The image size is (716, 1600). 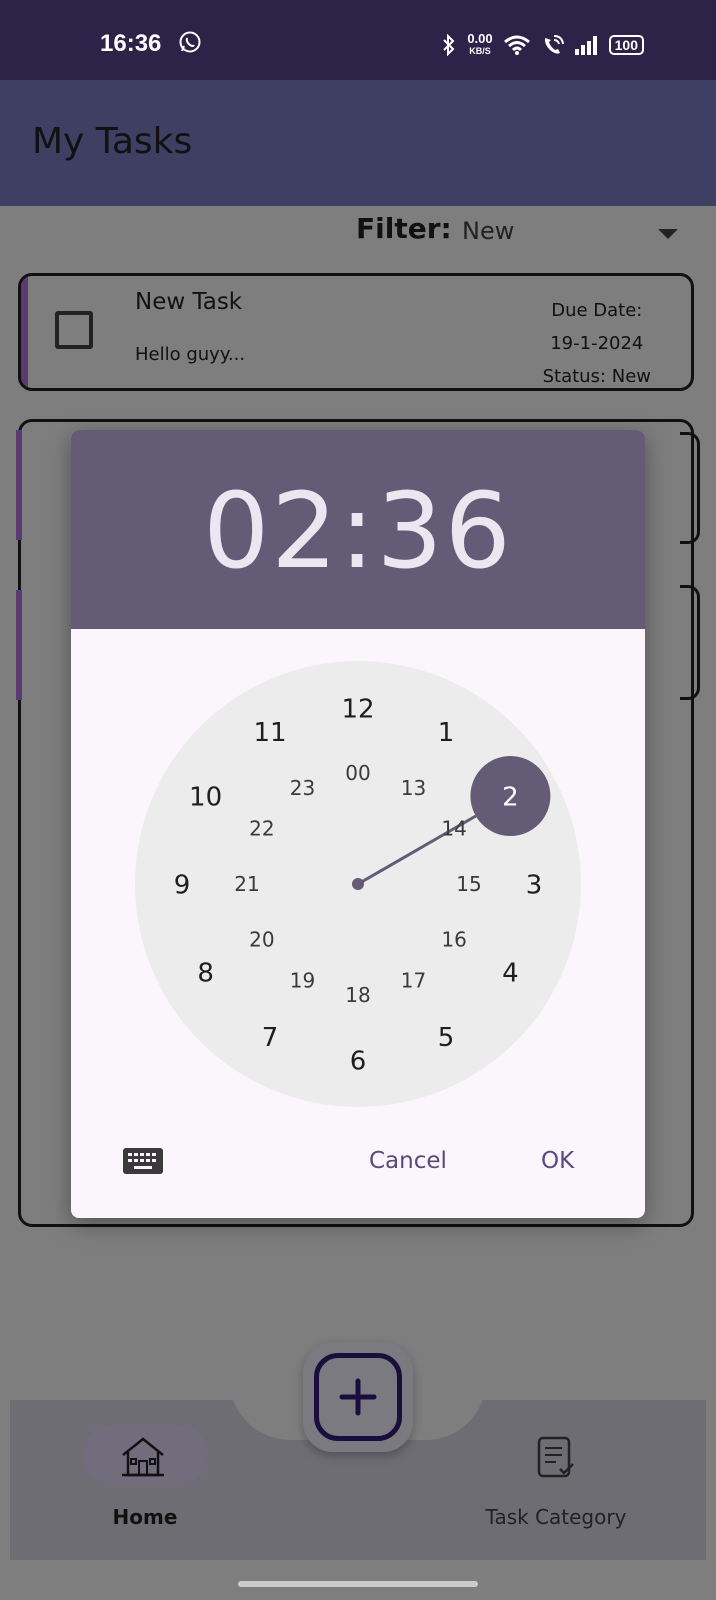 I want to click on hour-label-10: 10, so click(x=205, y=797).